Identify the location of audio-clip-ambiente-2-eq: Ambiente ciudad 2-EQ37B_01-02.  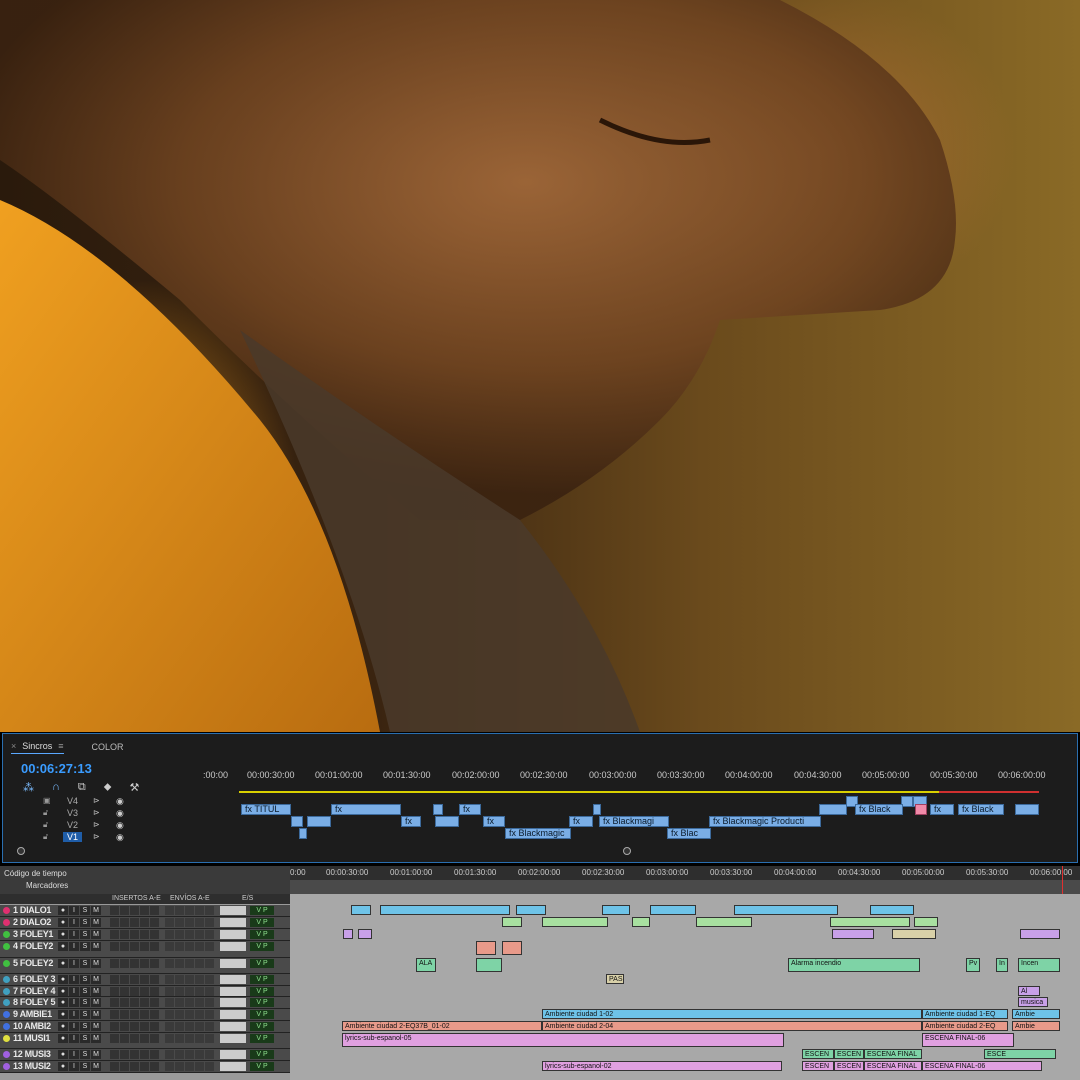
(442, 1026).